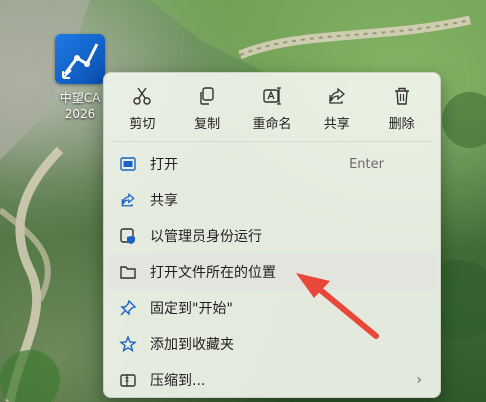 The width and height of the screenshot is (486, 402). I want to click on menu-item-run-as-admin: 以管理员身份运行, so click(272, 236).